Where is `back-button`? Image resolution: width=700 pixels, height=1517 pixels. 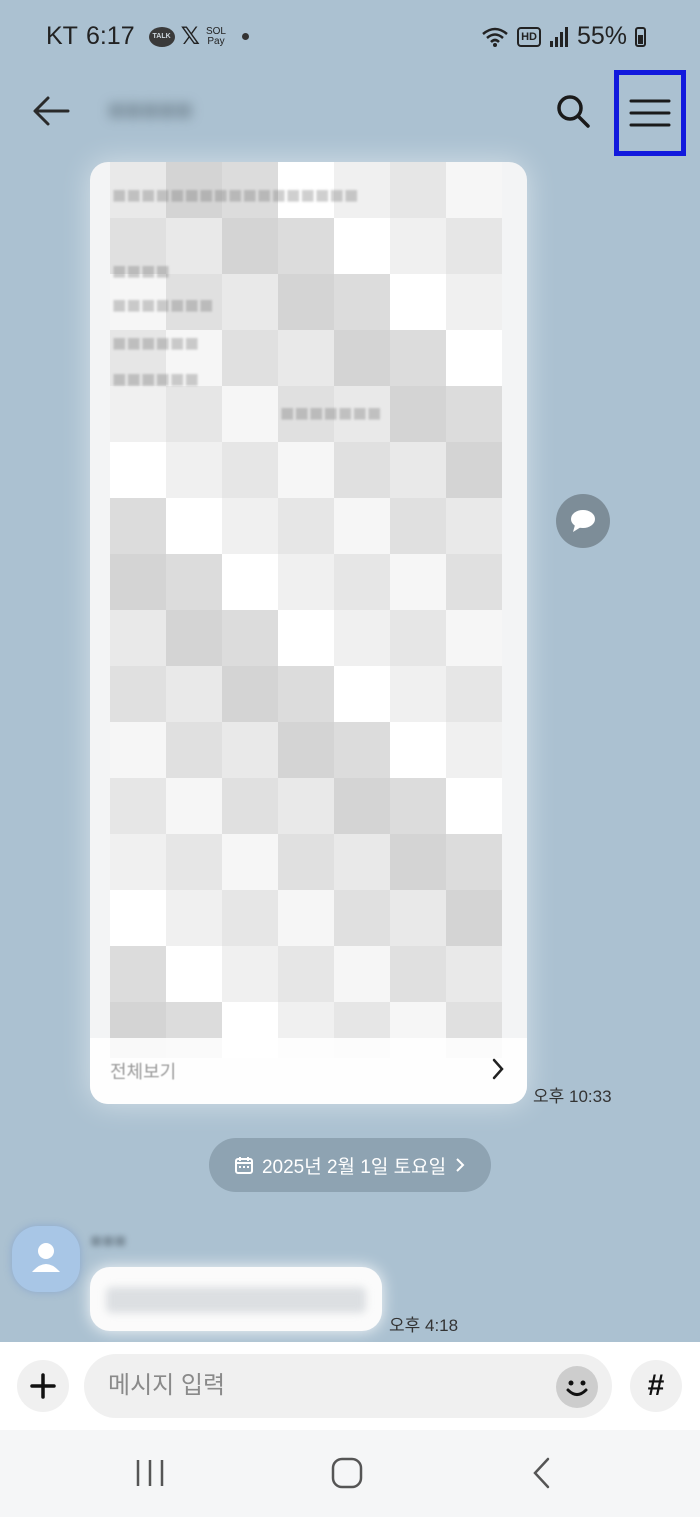 back-button is located at coordinates (51, 111).